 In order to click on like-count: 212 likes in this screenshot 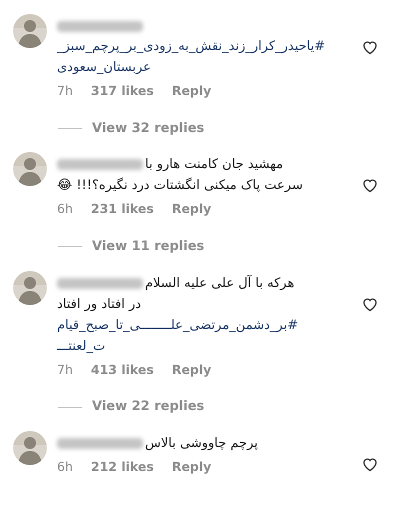, I will do `click(122, 467)`.